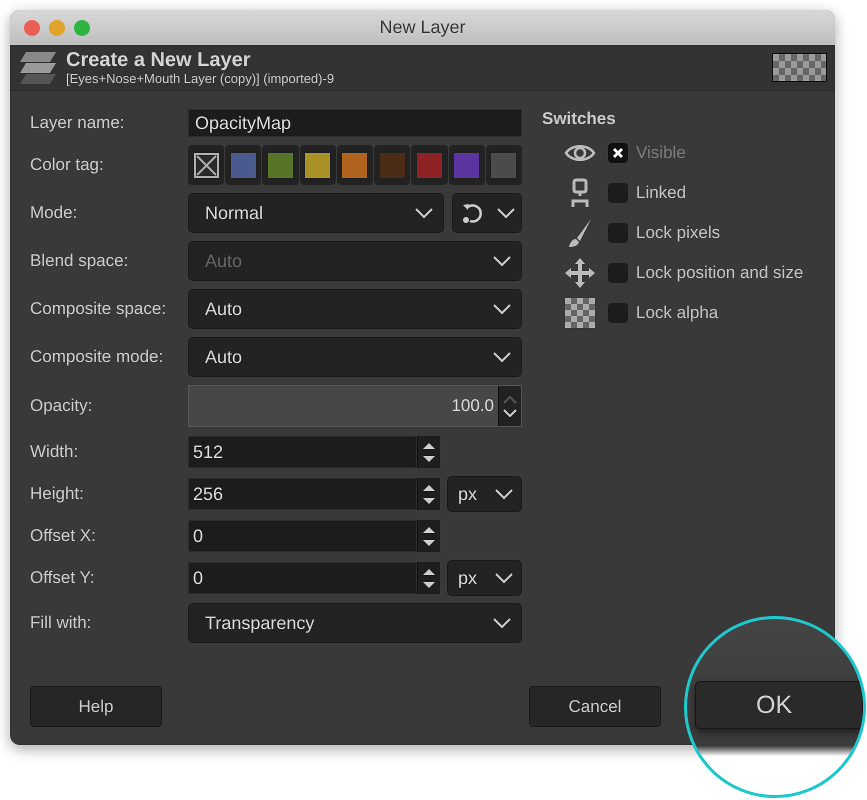 Image resolution: width=867 pixels, height=800 pixels. What do you see at coordinates (677, 312) in the screenshot?
I see `switch-label: Lock alpha` at bounding box center [677, 312].